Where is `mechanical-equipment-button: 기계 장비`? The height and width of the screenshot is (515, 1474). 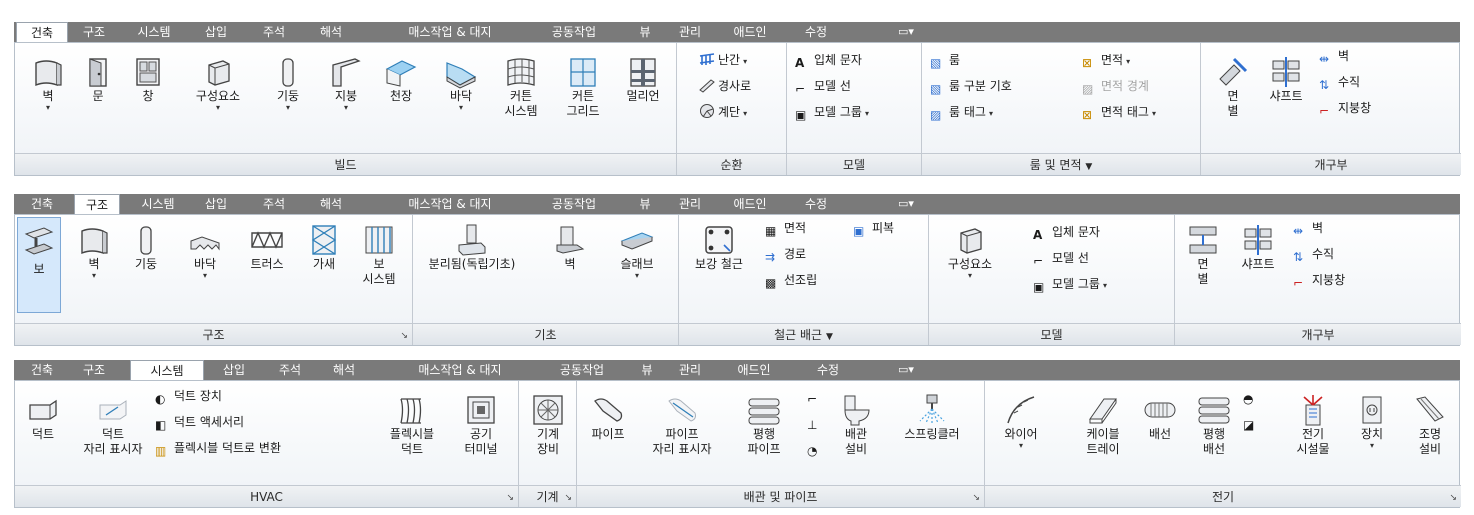
mechanical-equipment-button: 기계 장비 is located at coordinates (548, 425).